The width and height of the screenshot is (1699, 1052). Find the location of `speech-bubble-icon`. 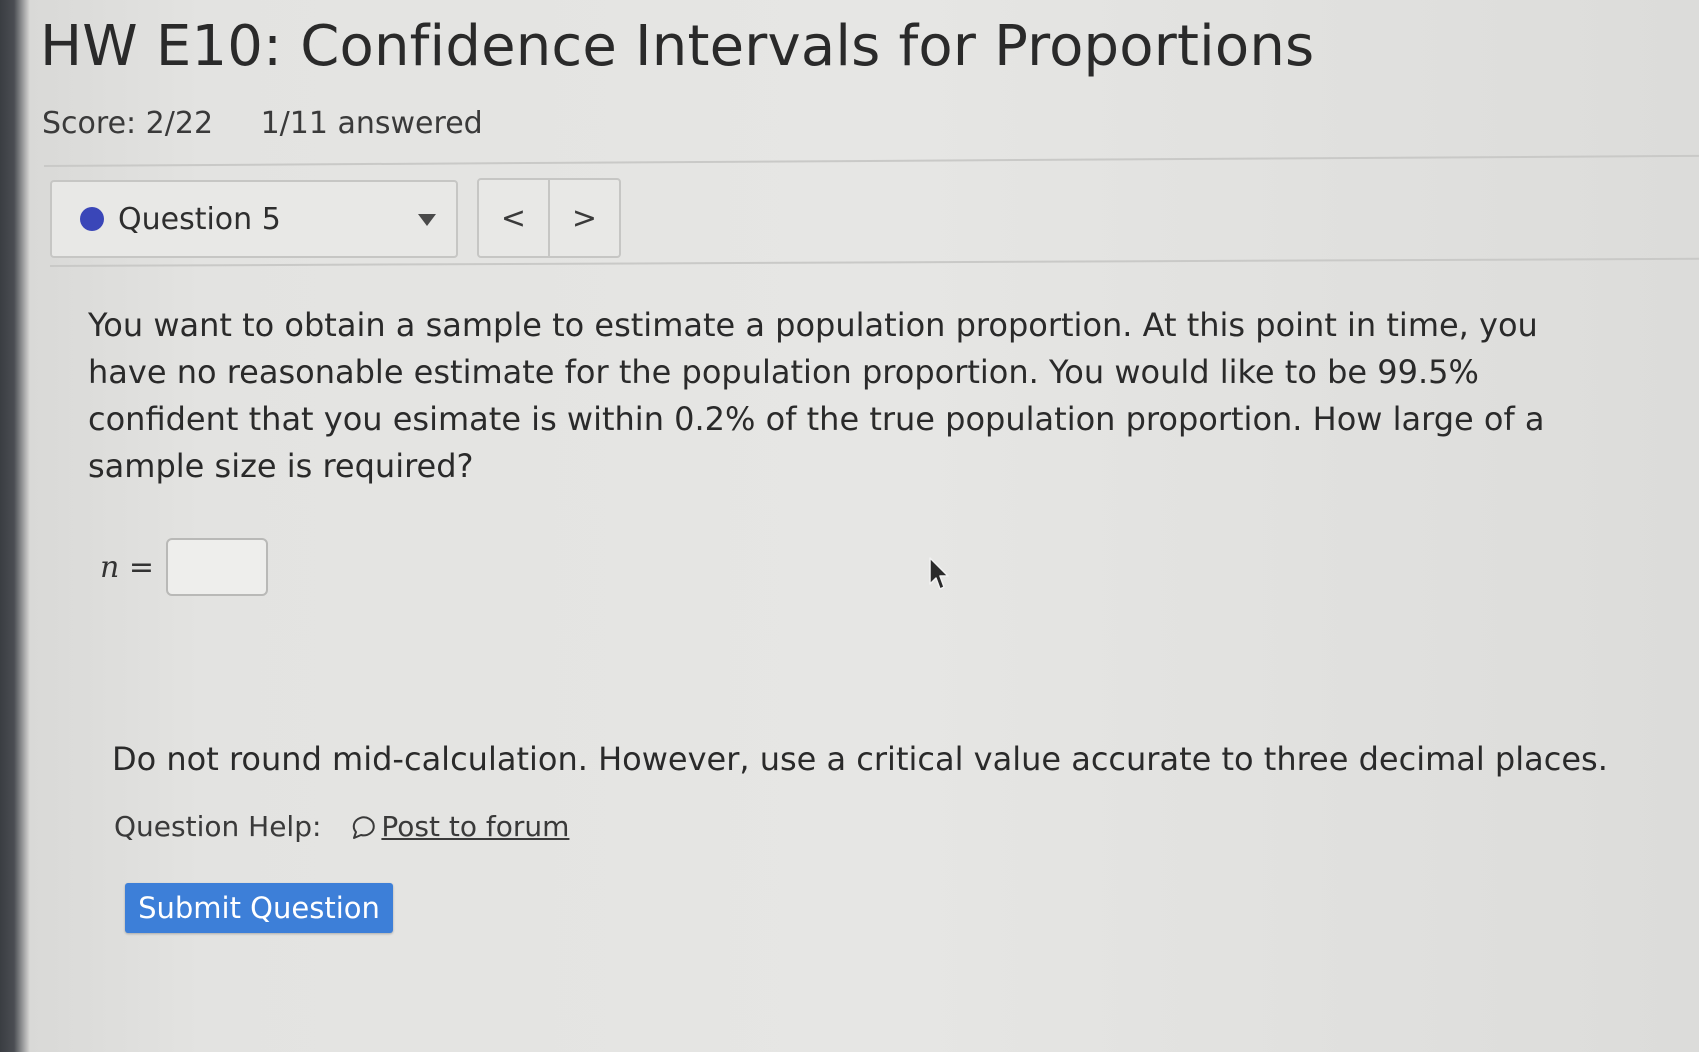

speech-bubble-icon is located at coordinates (364, 827).